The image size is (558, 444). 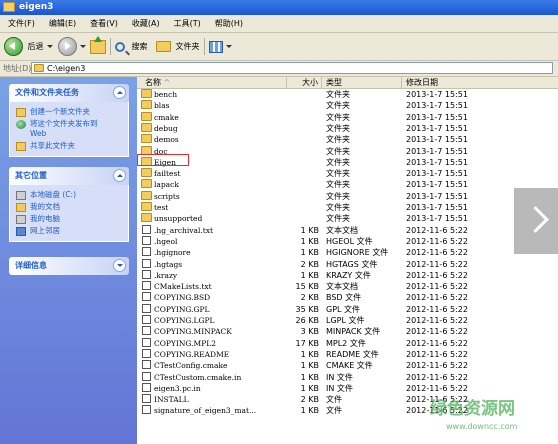 What do you see at coordinates (347, 275) in the screenshot?
I see `file-row: .krazy 1 KB KRAZY 文件 2012-11-6 5:22` at bounding box center [347, 275].